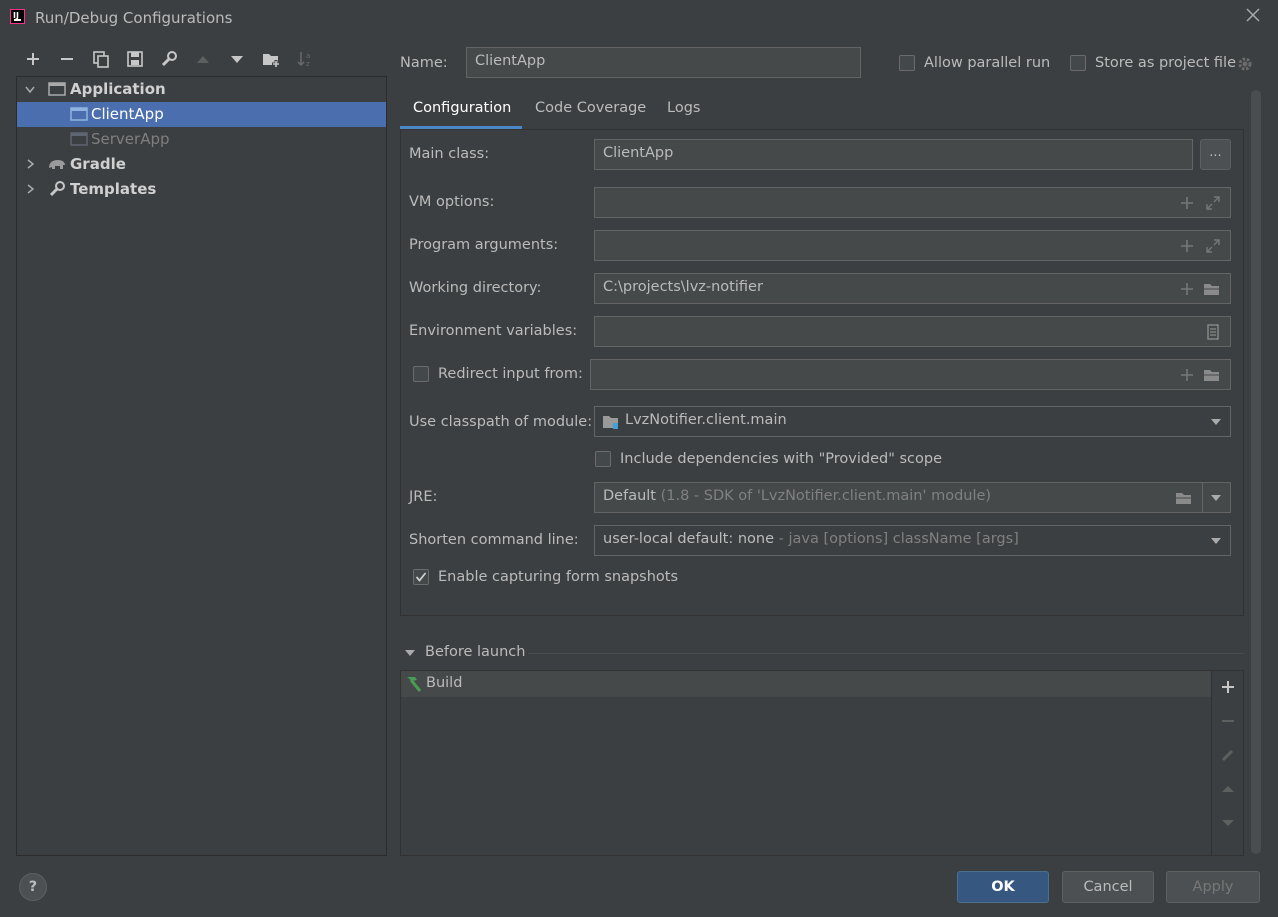  What do you see at coordinates (308, 64) in the screenshot?
I see `svg-text: z` at bounding box center [308, 64].